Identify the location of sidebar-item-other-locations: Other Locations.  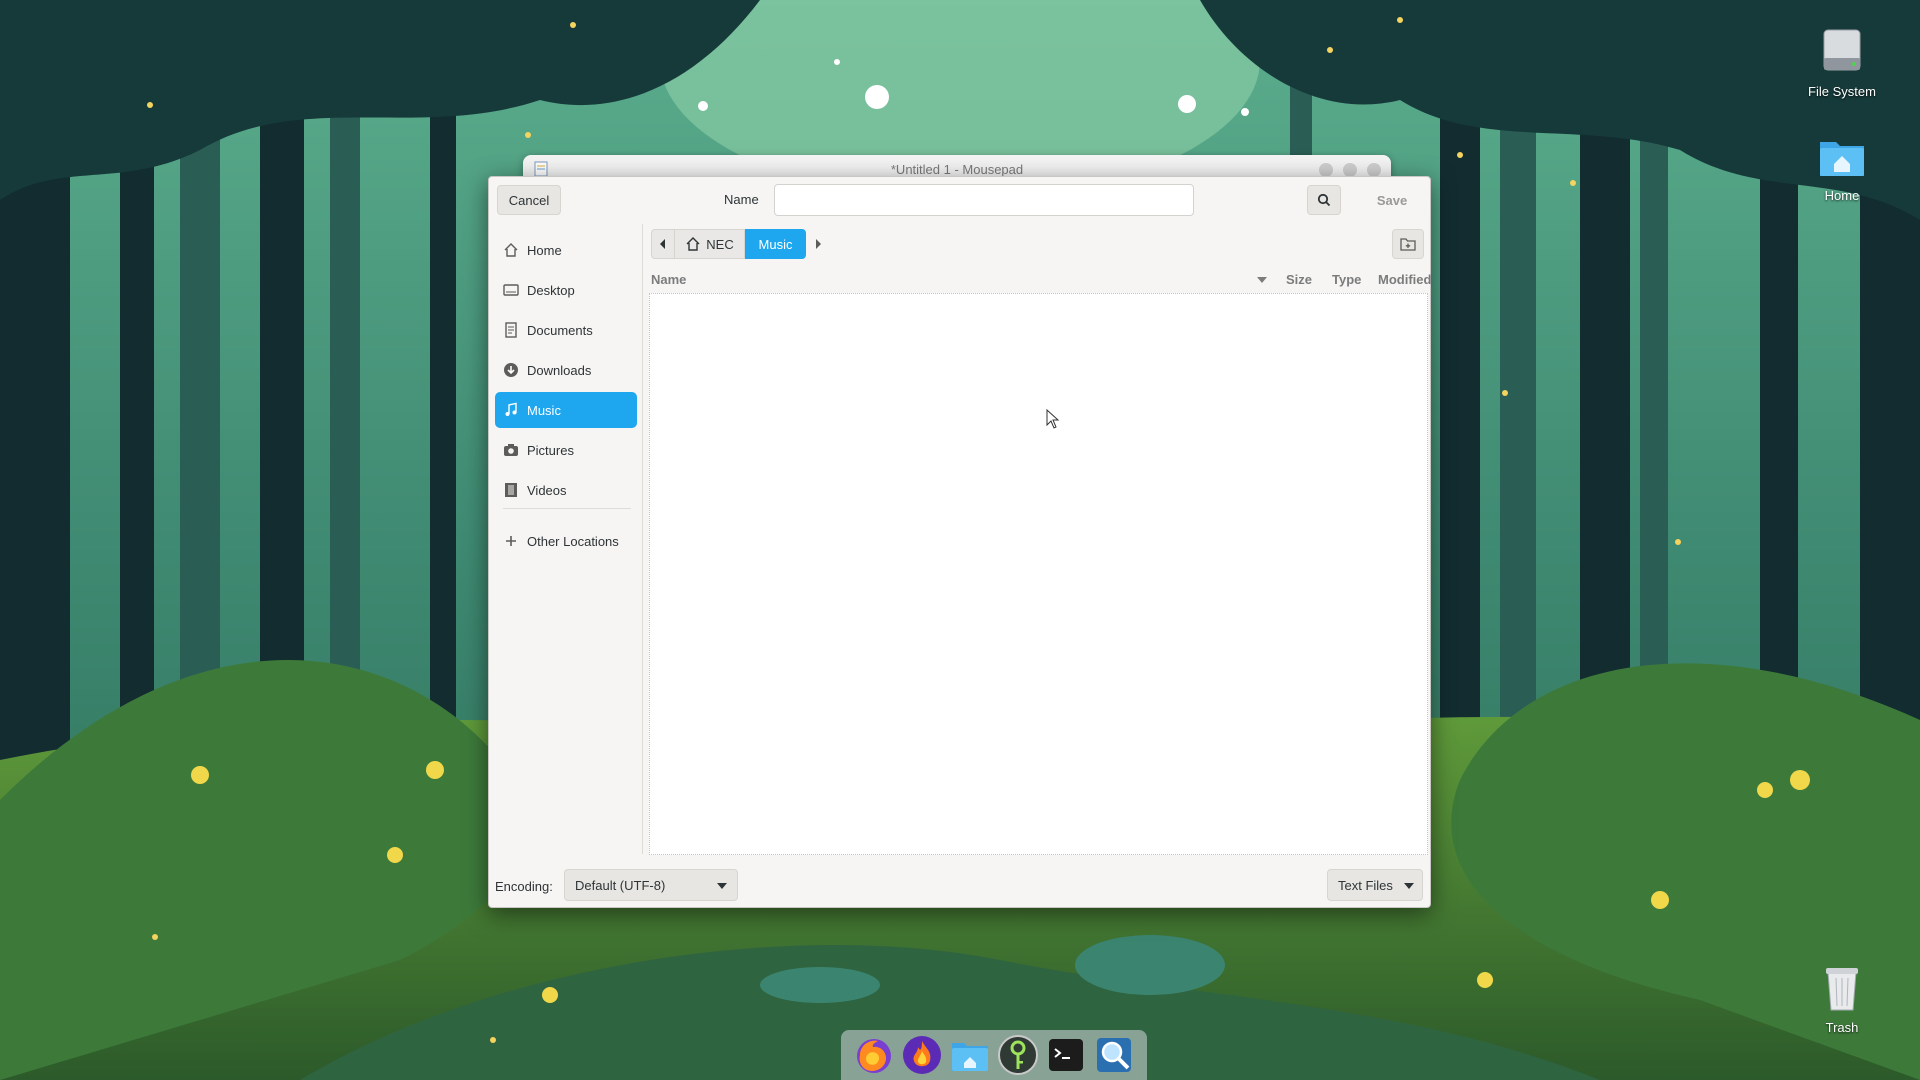
(566, 541).